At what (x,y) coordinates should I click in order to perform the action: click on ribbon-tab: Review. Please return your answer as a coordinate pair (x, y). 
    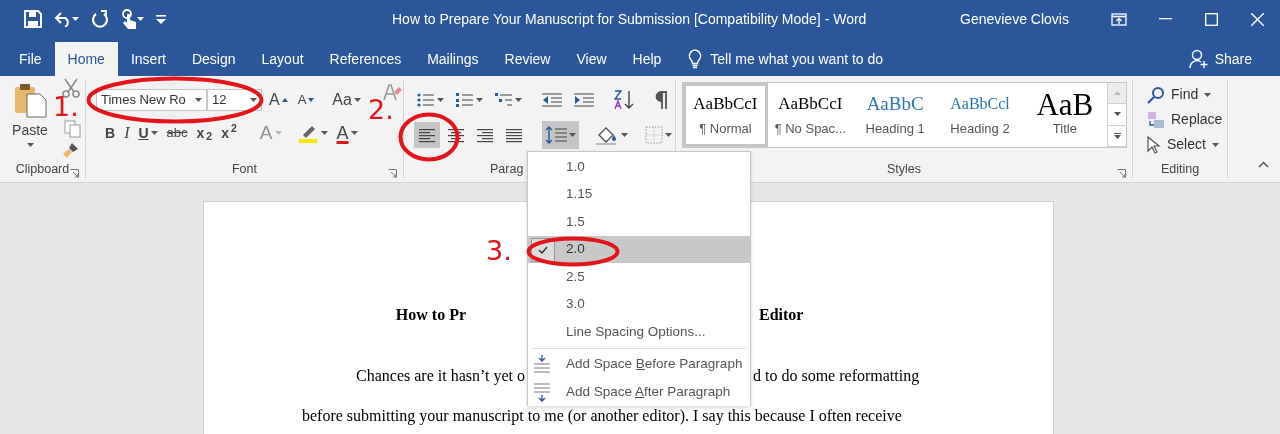
    Looking at the image, I should click on (527, 59).